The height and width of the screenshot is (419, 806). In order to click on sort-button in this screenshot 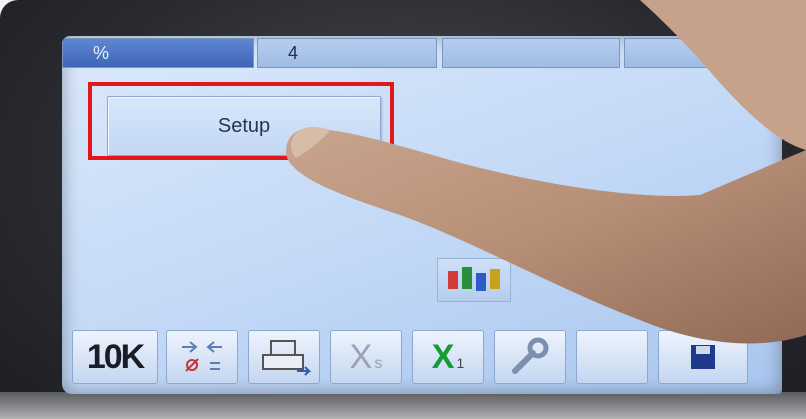, I will do `click(202, 357)`.